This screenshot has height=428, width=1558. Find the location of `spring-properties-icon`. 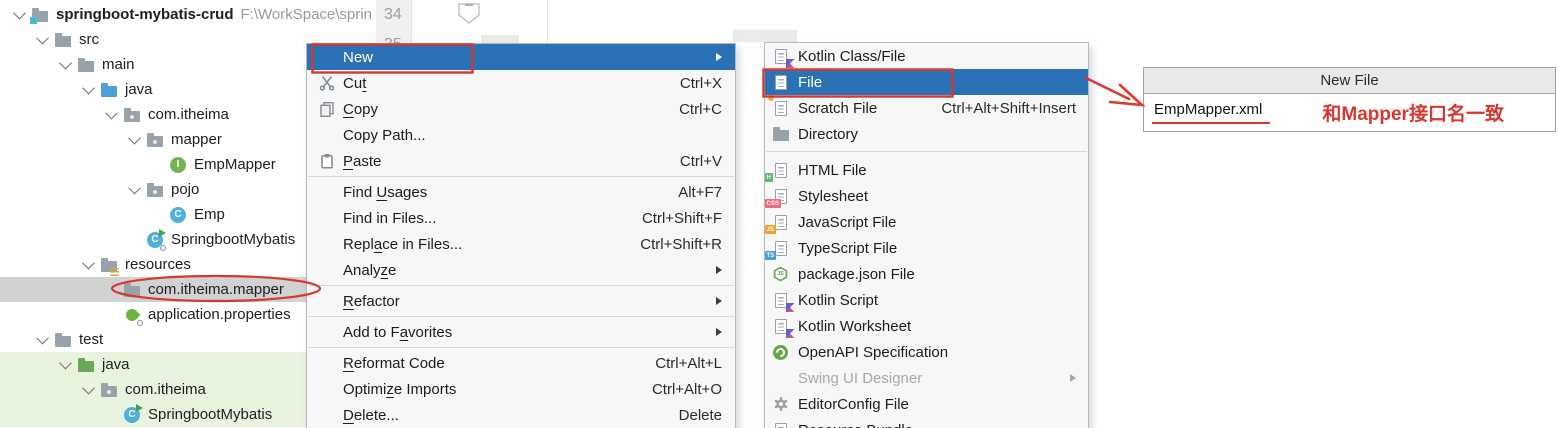

spring-properties-icon is located at coordinates (132, 316).